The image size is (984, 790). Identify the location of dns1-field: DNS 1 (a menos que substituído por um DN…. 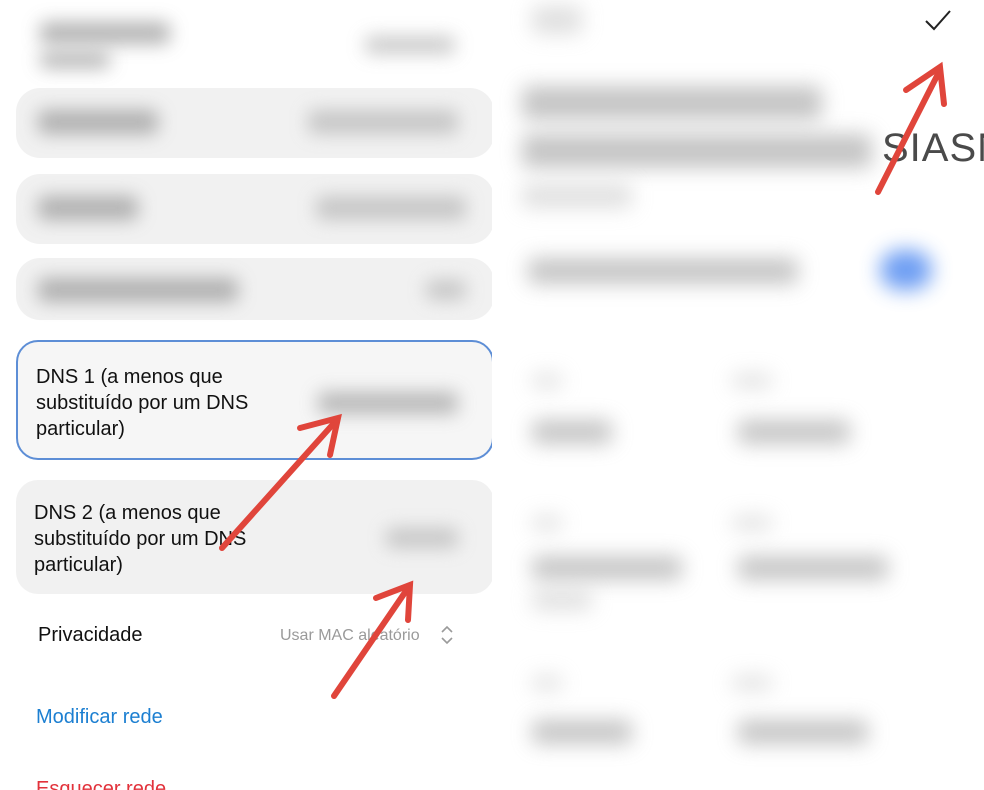
(254, 400).